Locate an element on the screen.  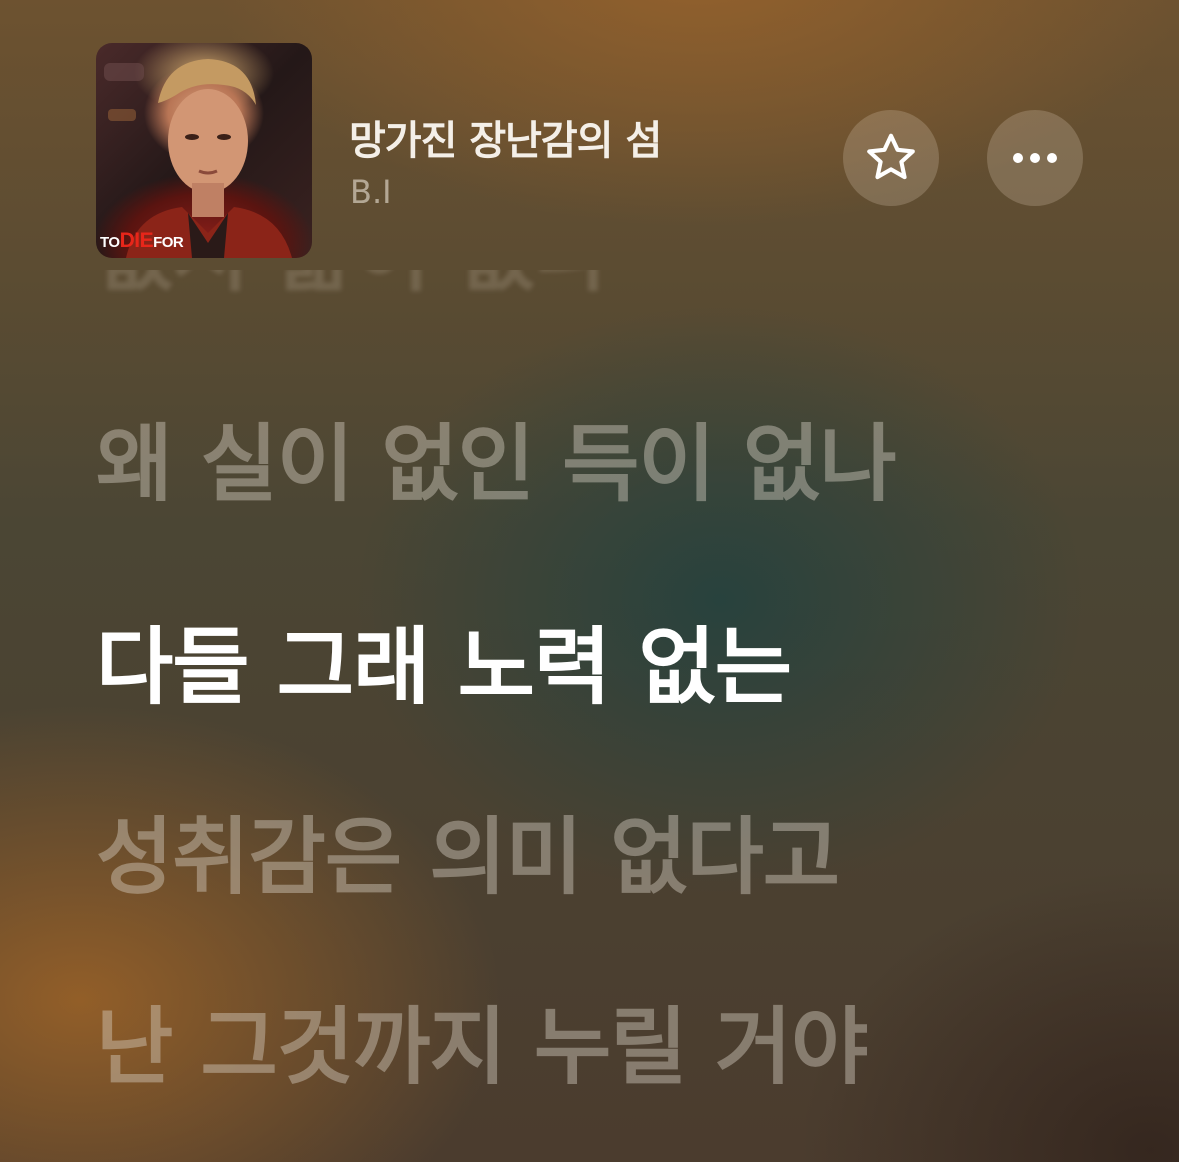
star-icon is located at coordinates (891, 156).